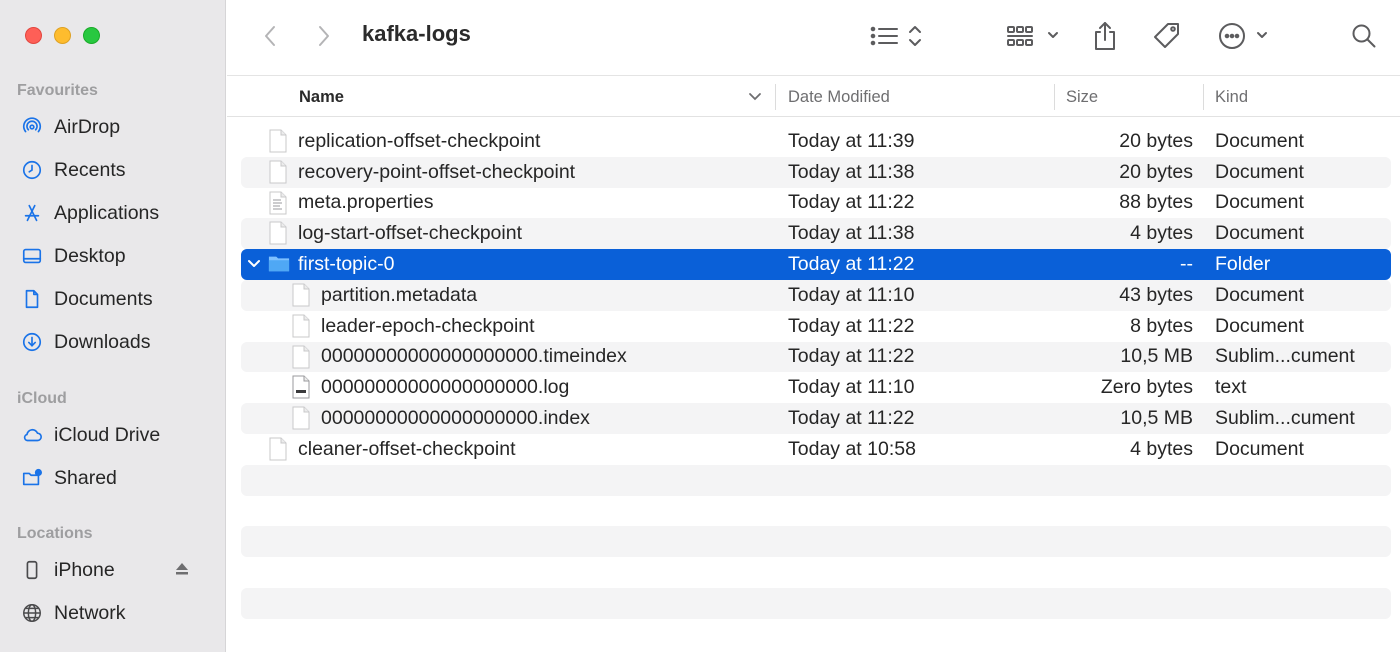  Describe the element at coordinates (62, 35) in the screenshot. I see `minimize-window-button` at that location.